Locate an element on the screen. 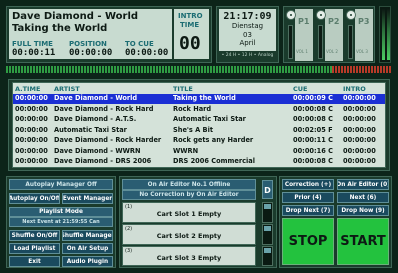 Image resolution: width=398 pixels, height=273 pixels. player-3-reel-icon is located at coordinates (351, 15).